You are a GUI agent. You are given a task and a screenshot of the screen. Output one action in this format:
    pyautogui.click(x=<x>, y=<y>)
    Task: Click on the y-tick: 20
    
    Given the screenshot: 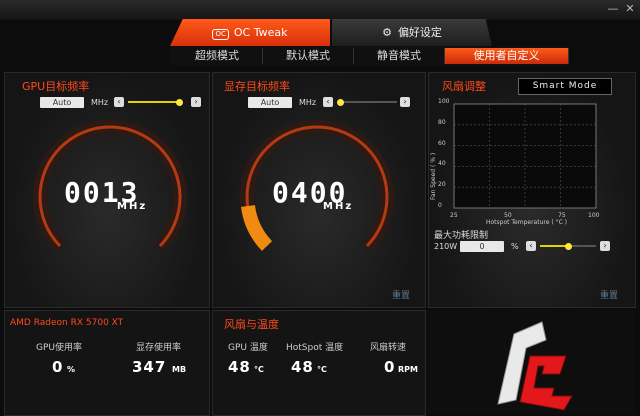 What is the action you would take?
    pyautogui.click(x=442, y=185)
    